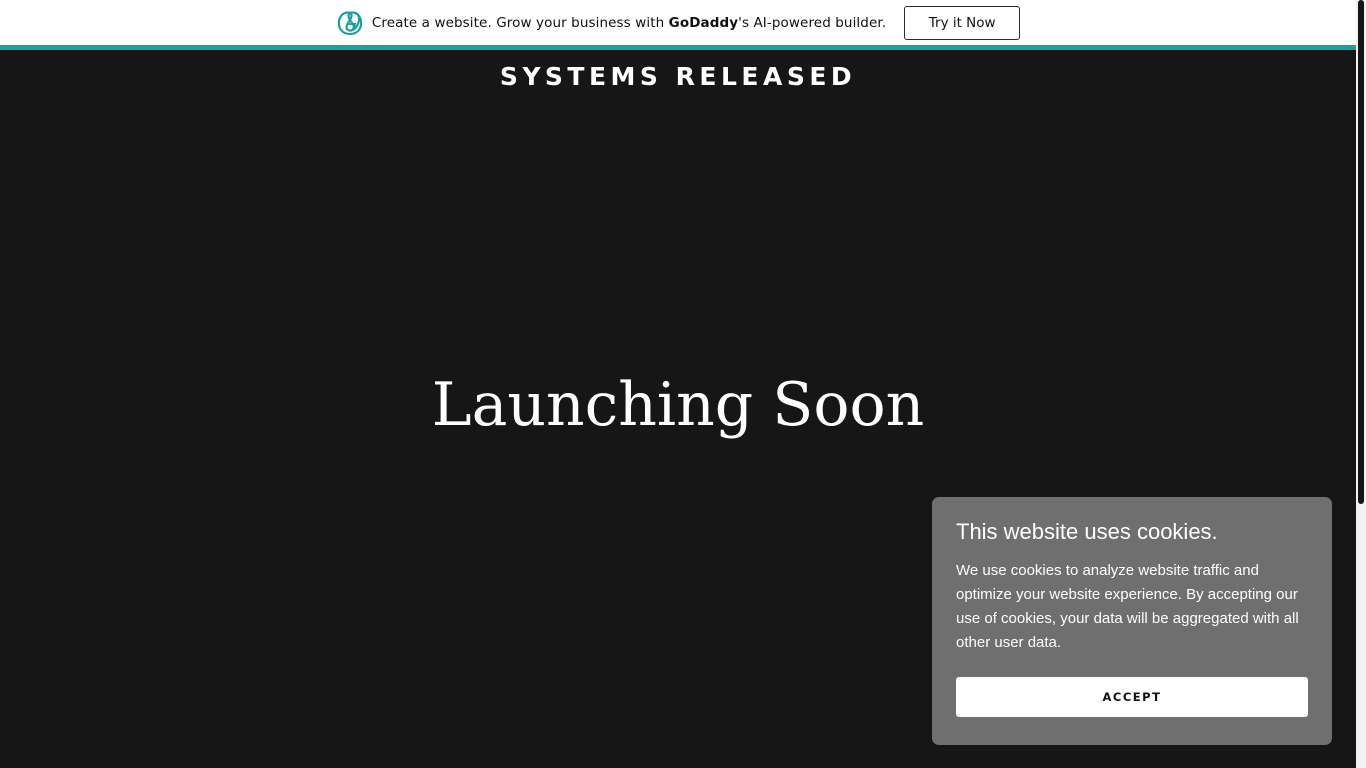 Image resolution: width=1366 pixels, height=768 pixels. Describe the element at coordinates (703, 22) in the screenshot. I see `promo-brand: GoDaddy` at that location.